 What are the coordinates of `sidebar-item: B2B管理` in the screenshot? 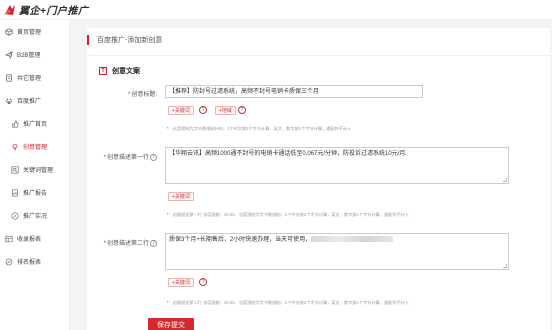 It's located at (34, 54).